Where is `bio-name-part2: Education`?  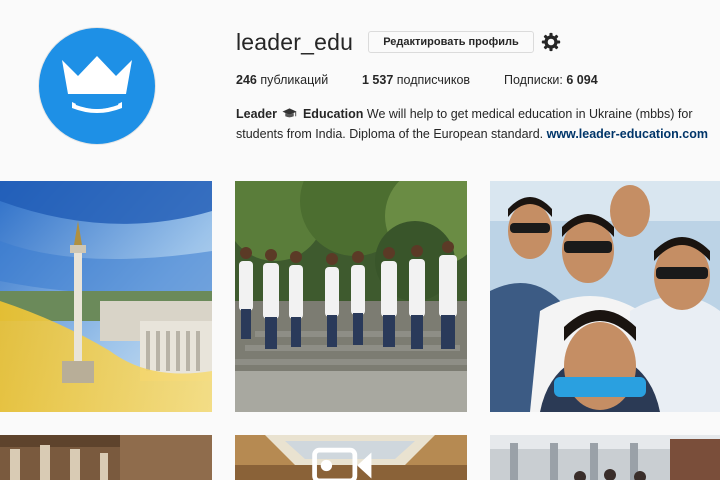 bio-name-part2: Education is located at coordinates (333, 114).